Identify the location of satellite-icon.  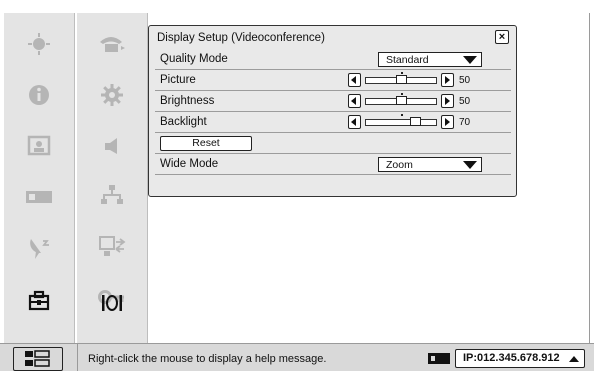
(39, 248).